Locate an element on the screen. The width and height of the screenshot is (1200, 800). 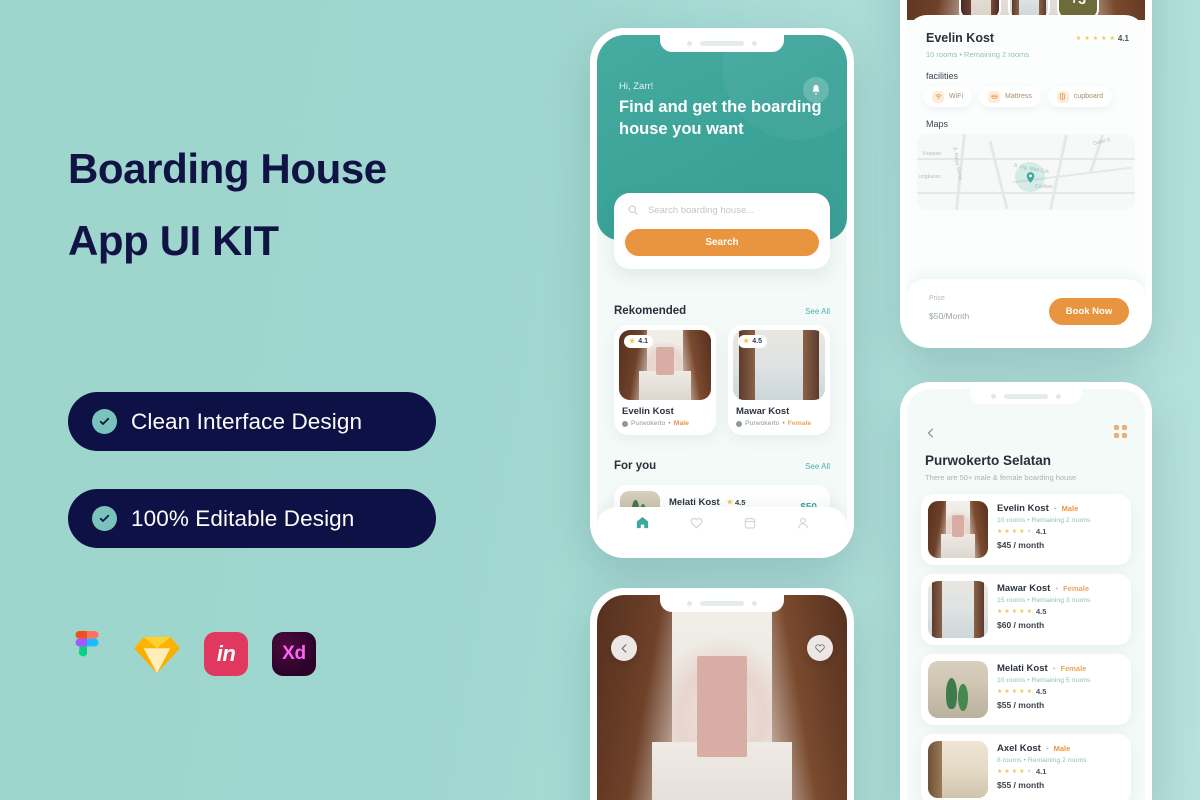
invision-label: in is located at coordinates (226, 653).